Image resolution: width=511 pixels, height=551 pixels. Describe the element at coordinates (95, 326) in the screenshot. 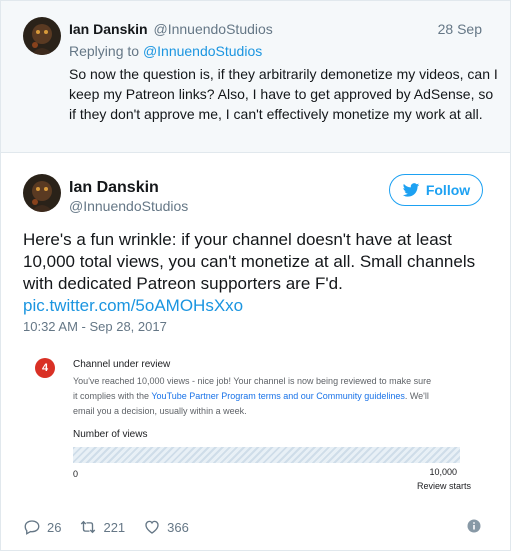

I see `tweet-timestamp: 10:32 AM - Sep 28, 2017` at that location.